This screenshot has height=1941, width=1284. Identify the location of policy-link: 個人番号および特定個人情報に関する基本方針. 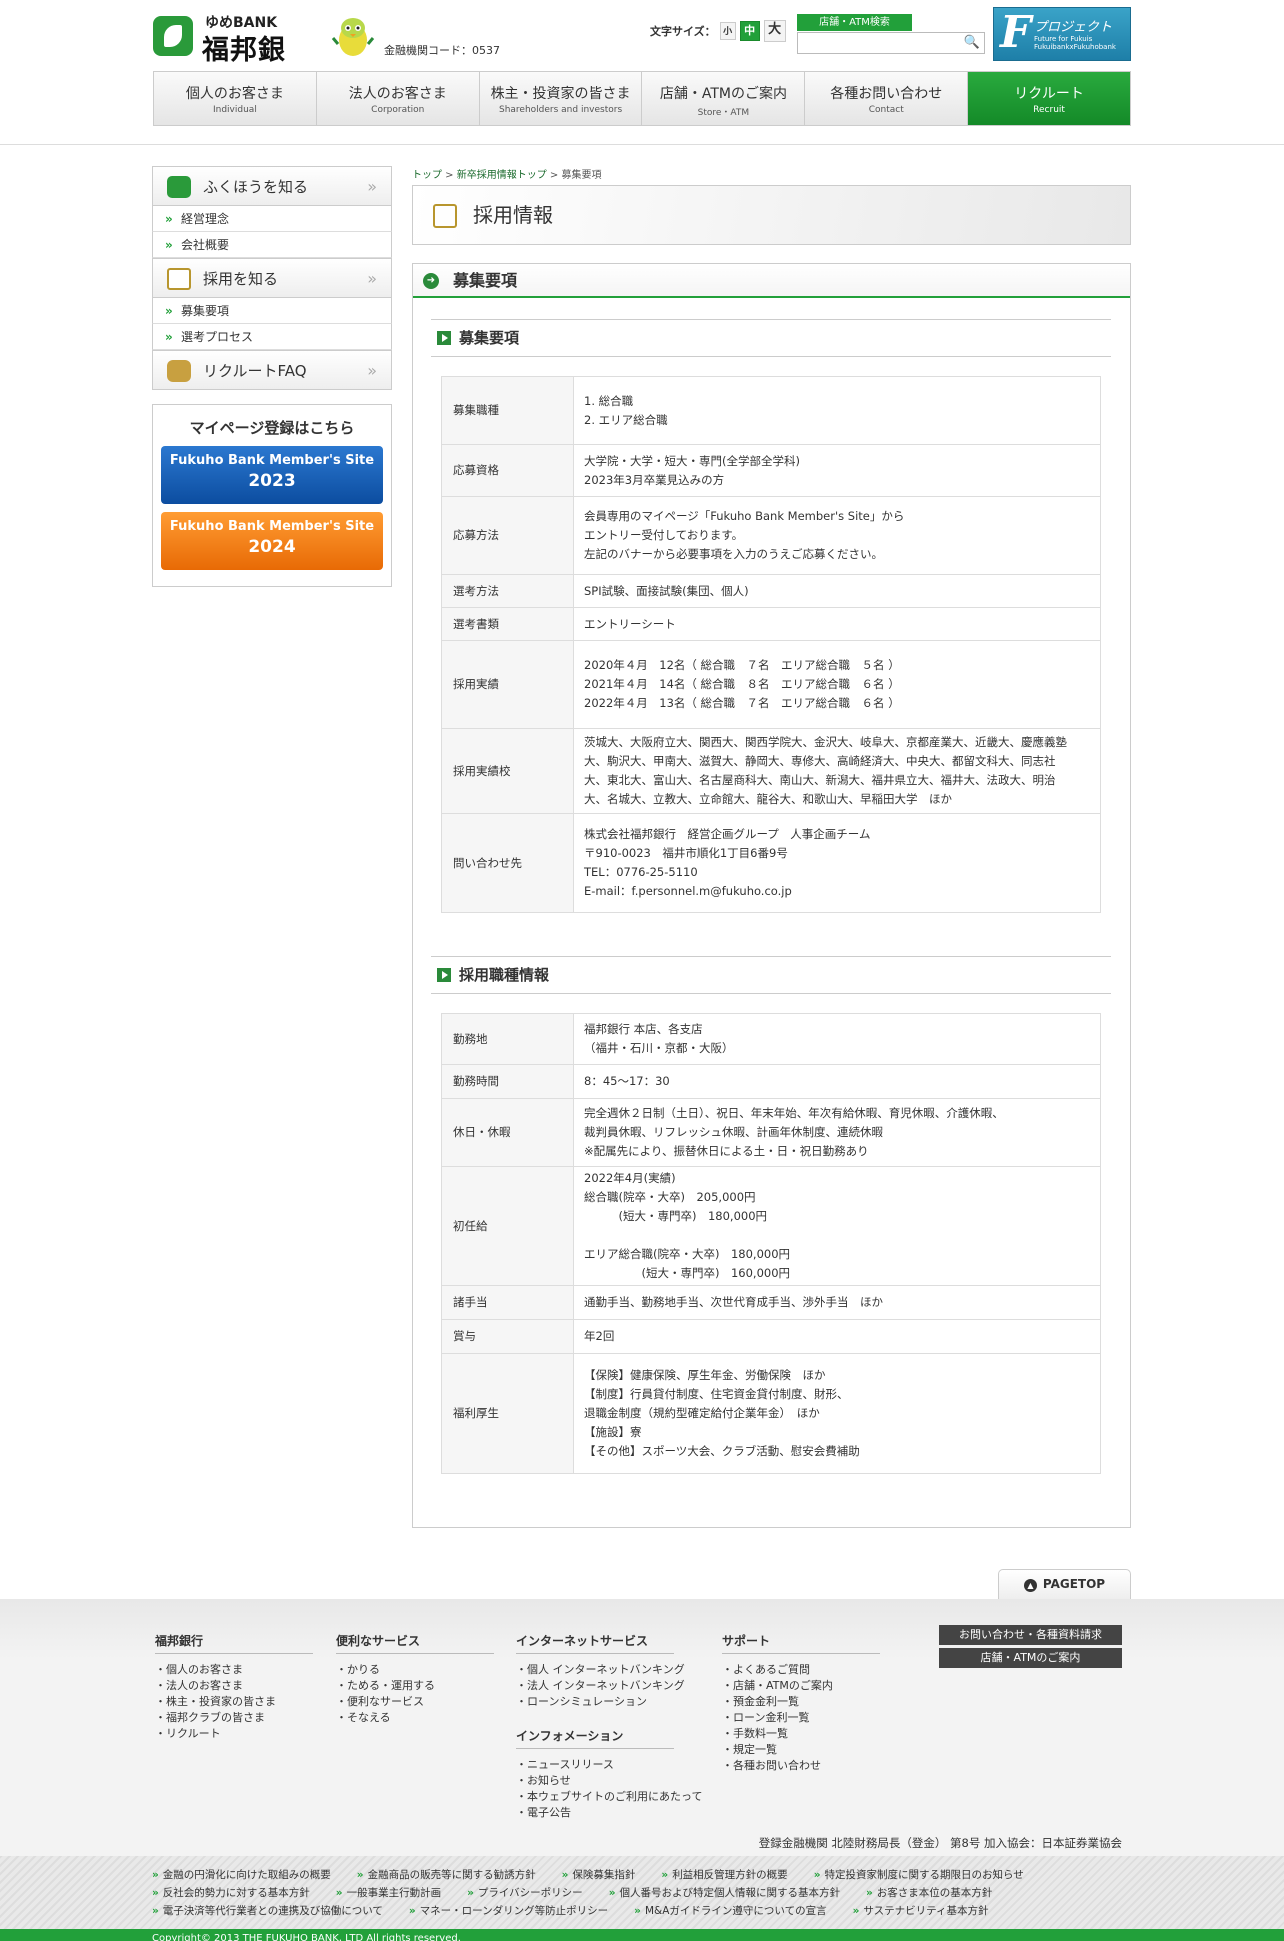
(724, 1893).